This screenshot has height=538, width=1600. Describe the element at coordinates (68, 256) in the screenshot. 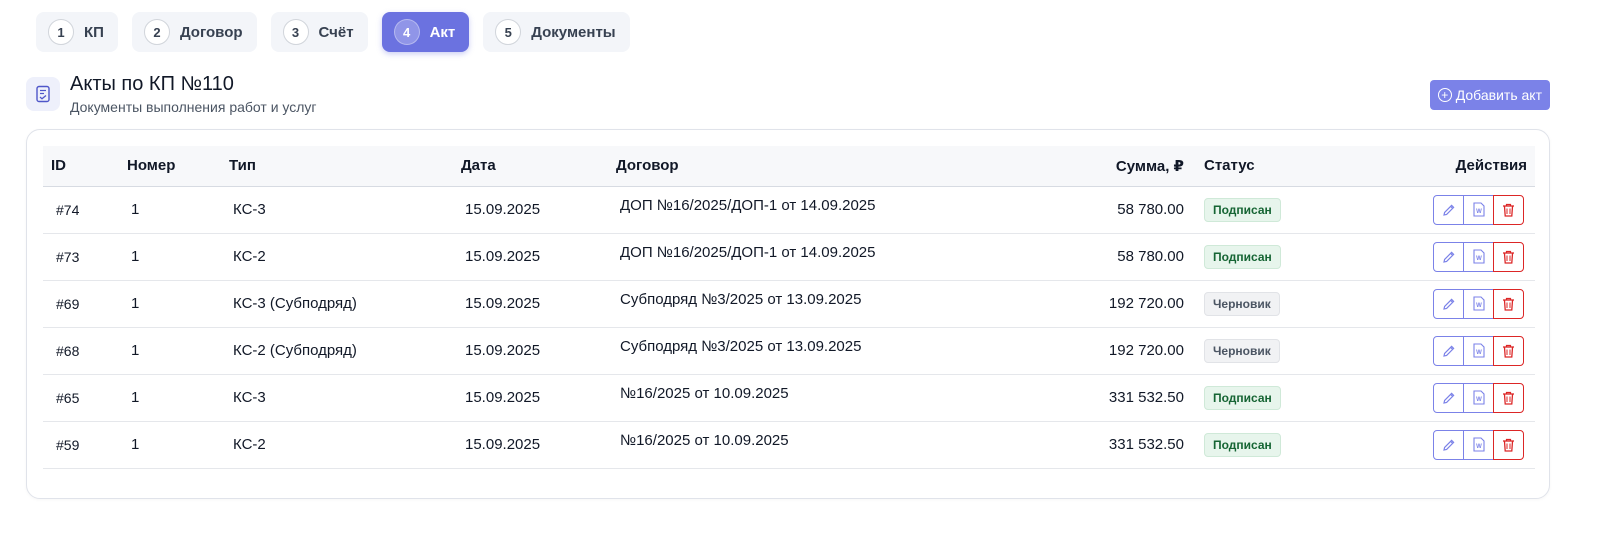

I see `cell-id: #73` at that location.